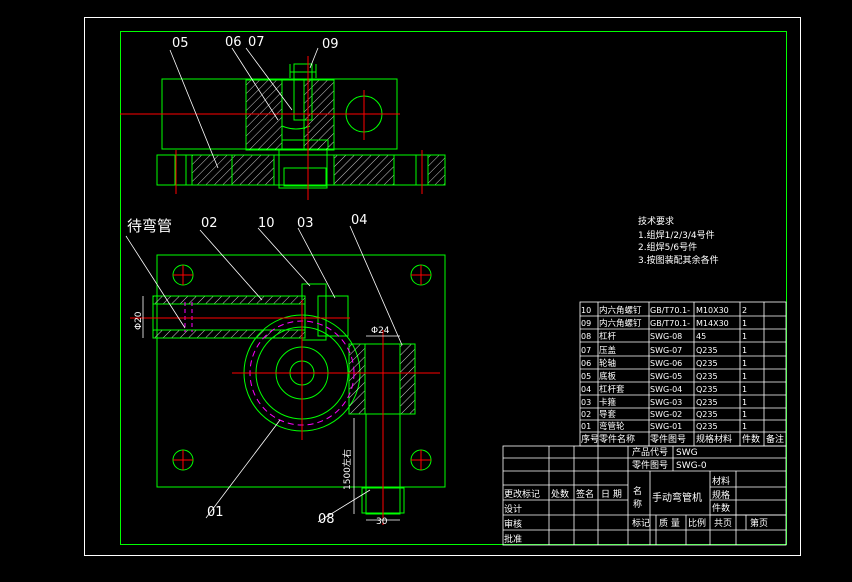 The image size is (852, 582). What do you see at coordinates (677, 497) in the screenshot?
I see `product-name: 手动弯管机` at bounding box center [677, 497].